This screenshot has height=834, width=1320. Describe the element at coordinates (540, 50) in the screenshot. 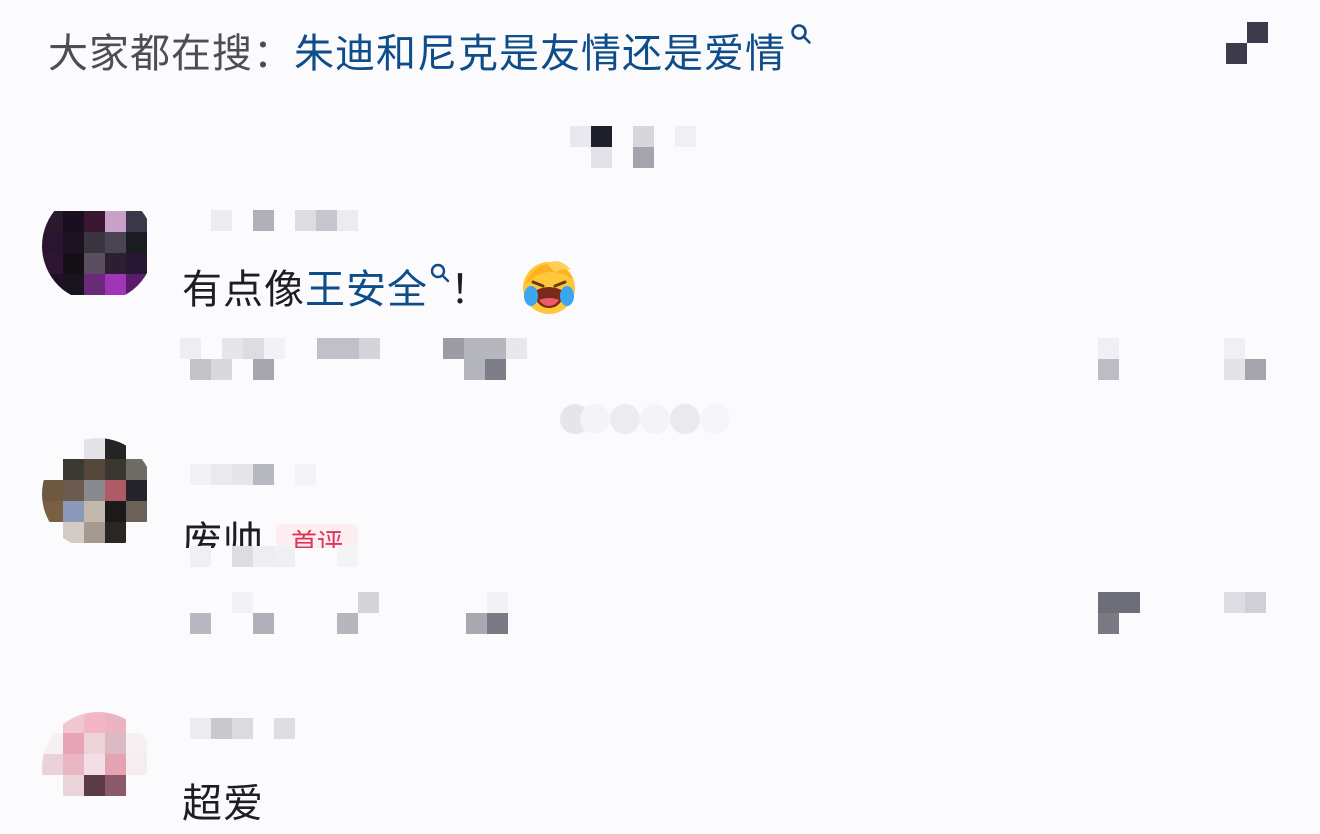

I see `hot-search-term: 朱迪和尼克是友情还是爱情` at that location.